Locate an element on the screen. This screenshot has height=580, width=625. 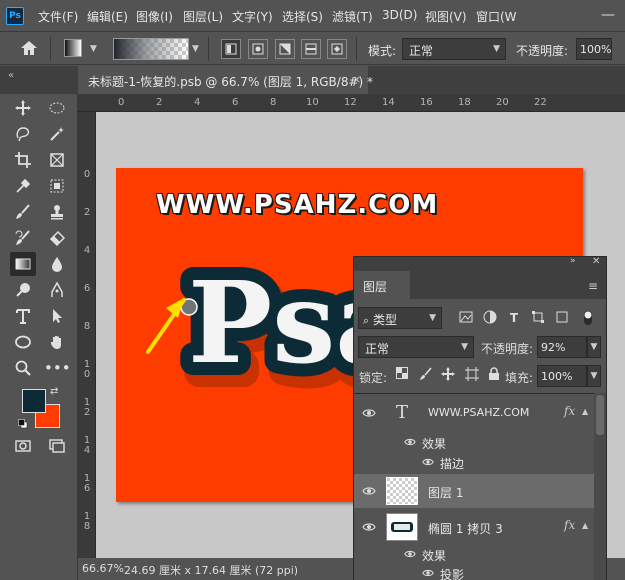
gradient-tool-icon is located at coordinates (73, 48).